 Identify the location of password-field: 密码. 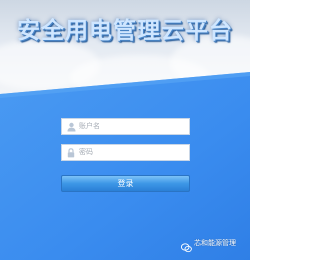
(125, 152).